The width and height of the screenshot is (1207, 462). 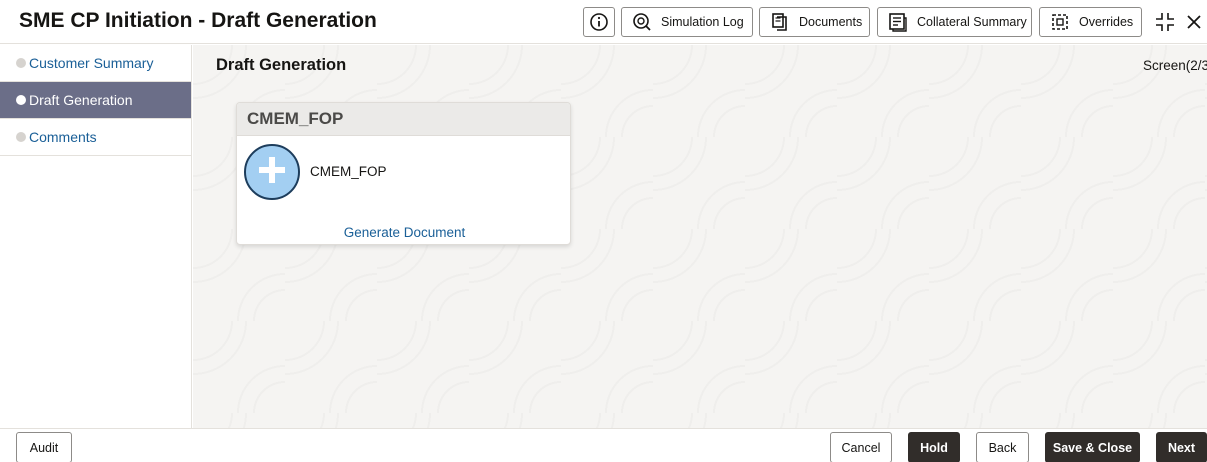 I want to click on app-footer: Audit Cancel Hold Back Save & Close Next, so click(x=603, y=445).